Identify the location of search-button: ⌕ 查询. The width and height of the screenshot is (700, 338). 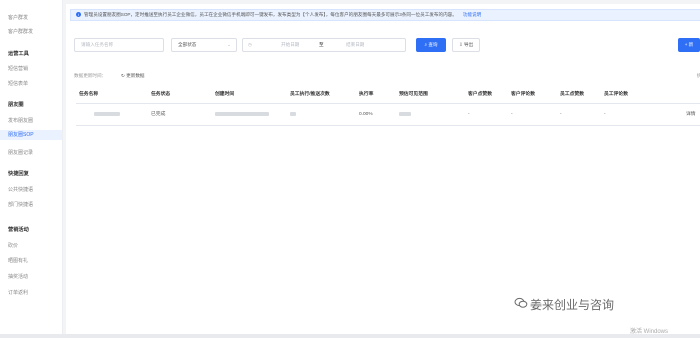
(431, 45).